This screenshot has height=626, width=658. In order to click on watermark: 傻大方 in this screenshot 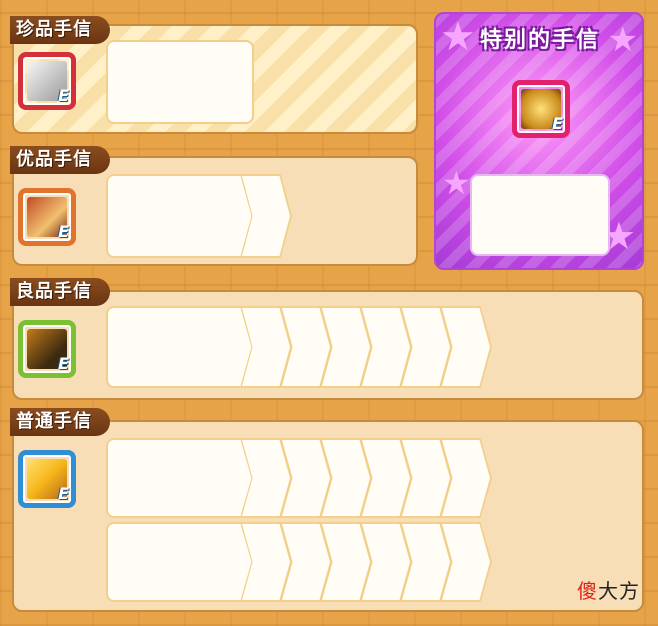, I will do `click(608, 591)`.